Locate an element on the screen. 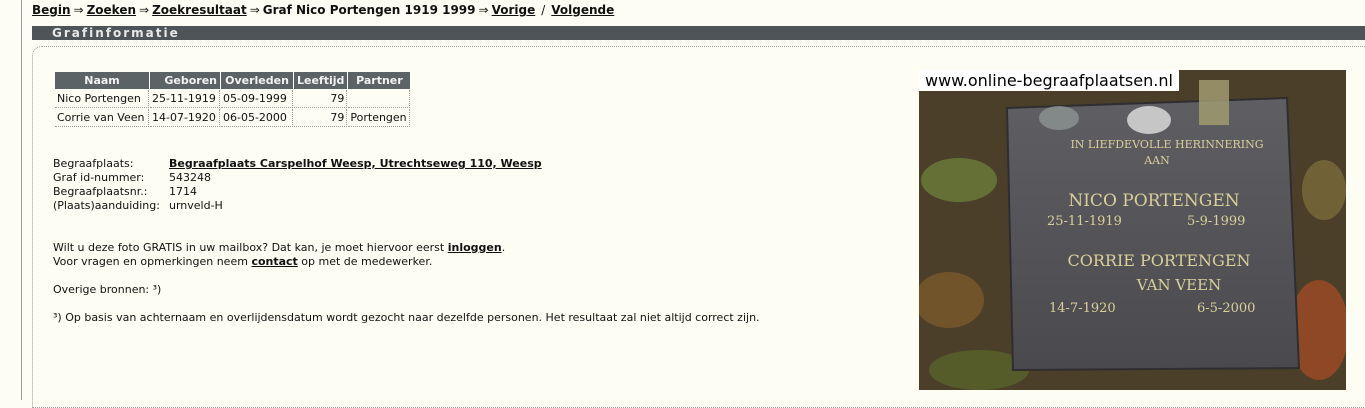 Image resolution: width=1365 pixels, height=408 pixels. contact-text-start: Voor vragen en opmerkingen neem is located at coordinates (152, 261).